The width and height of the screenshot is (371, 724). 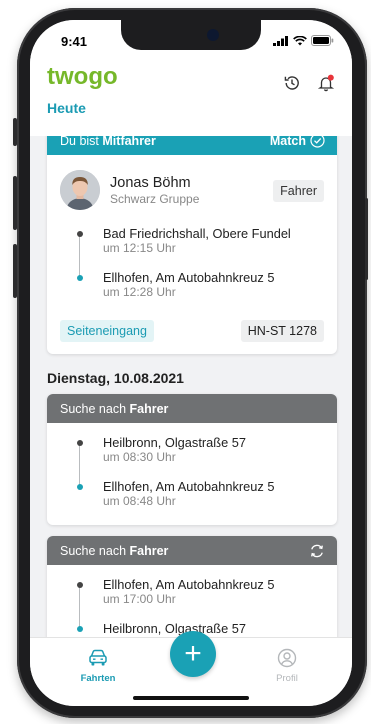 I want to click on driver-info: Jonas Böhm Schwarz Gruppe, so click(x=129, y=190).